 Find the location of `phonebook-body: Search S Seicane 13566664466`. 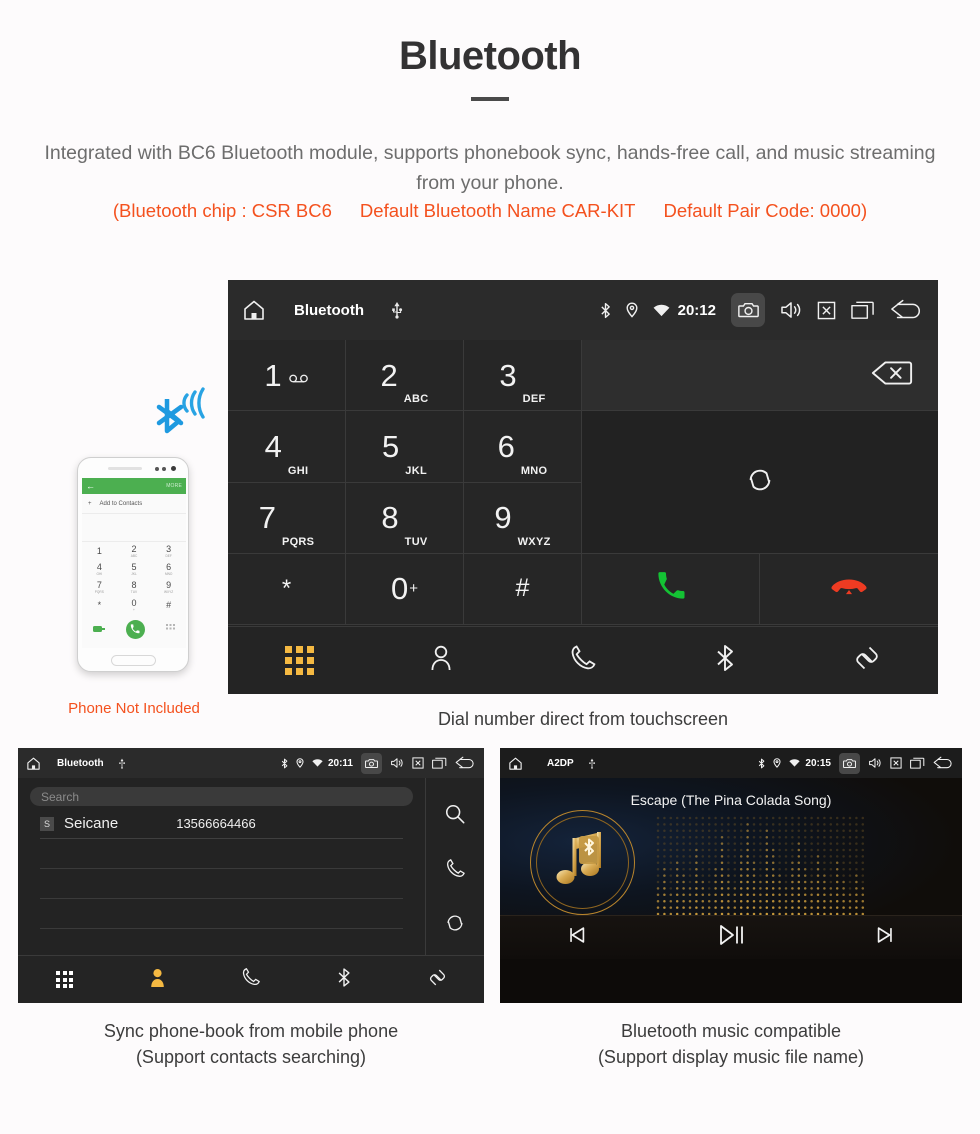

phonebook-body: Search S Seicane 13566664466 is located at coordinates (251, 890).